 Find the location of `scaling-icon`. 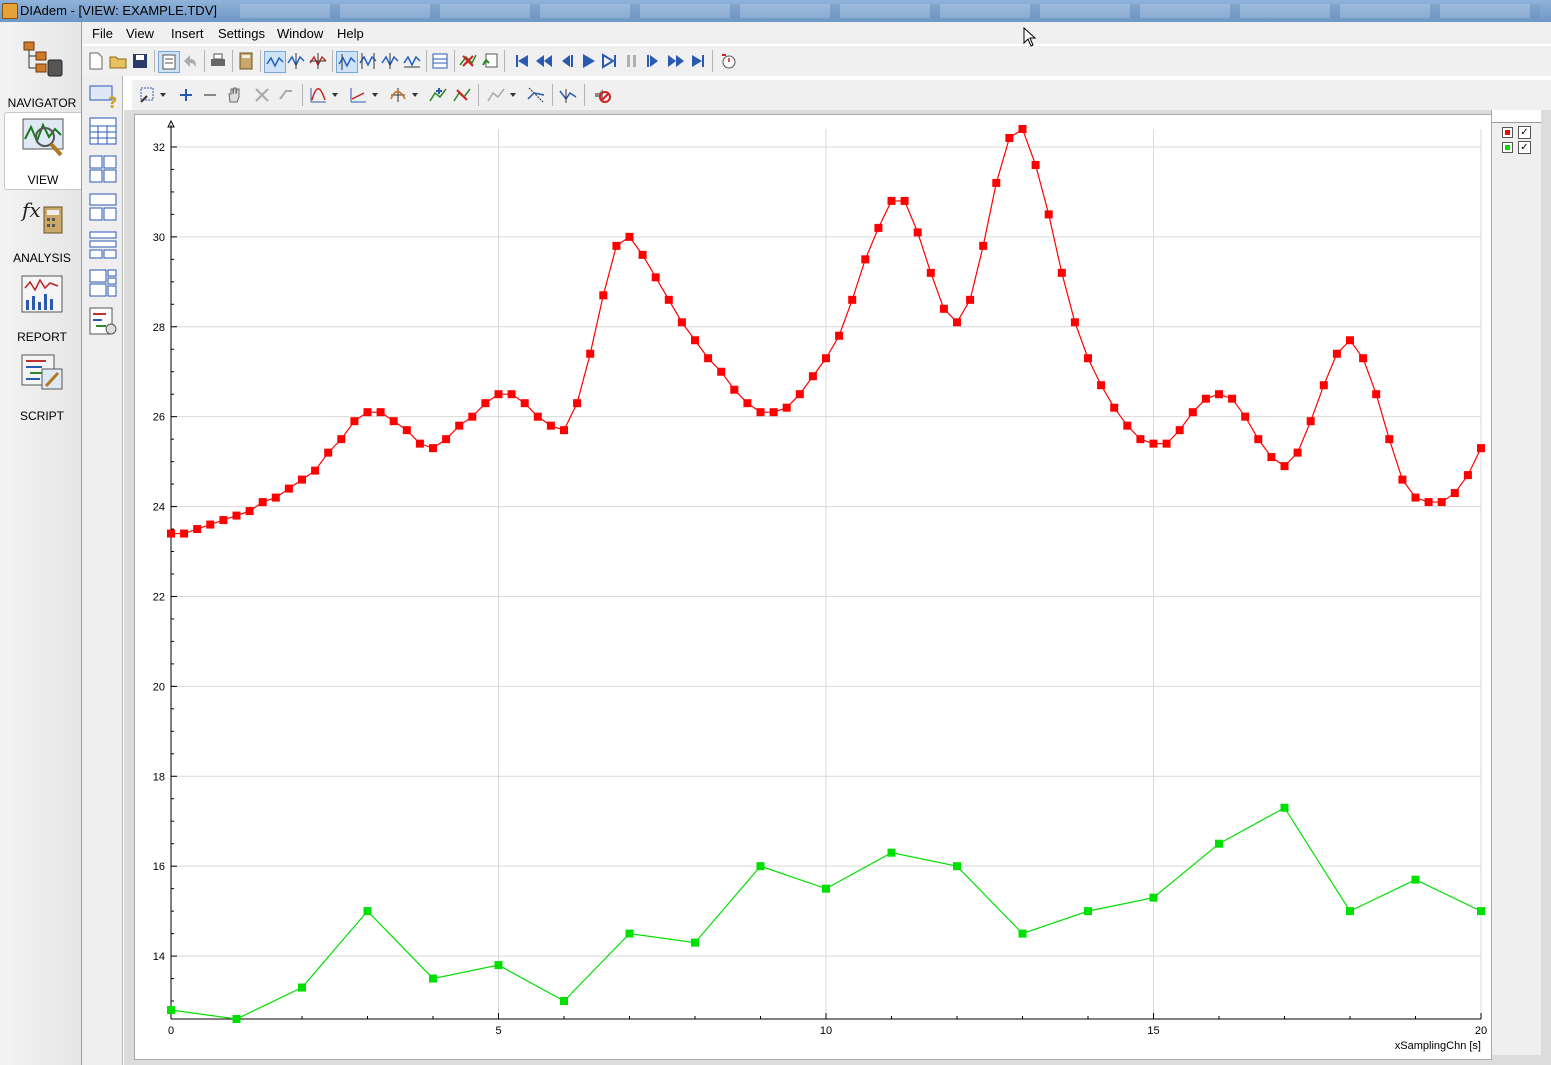

scaling-icon is located at coordinates (398, 95).